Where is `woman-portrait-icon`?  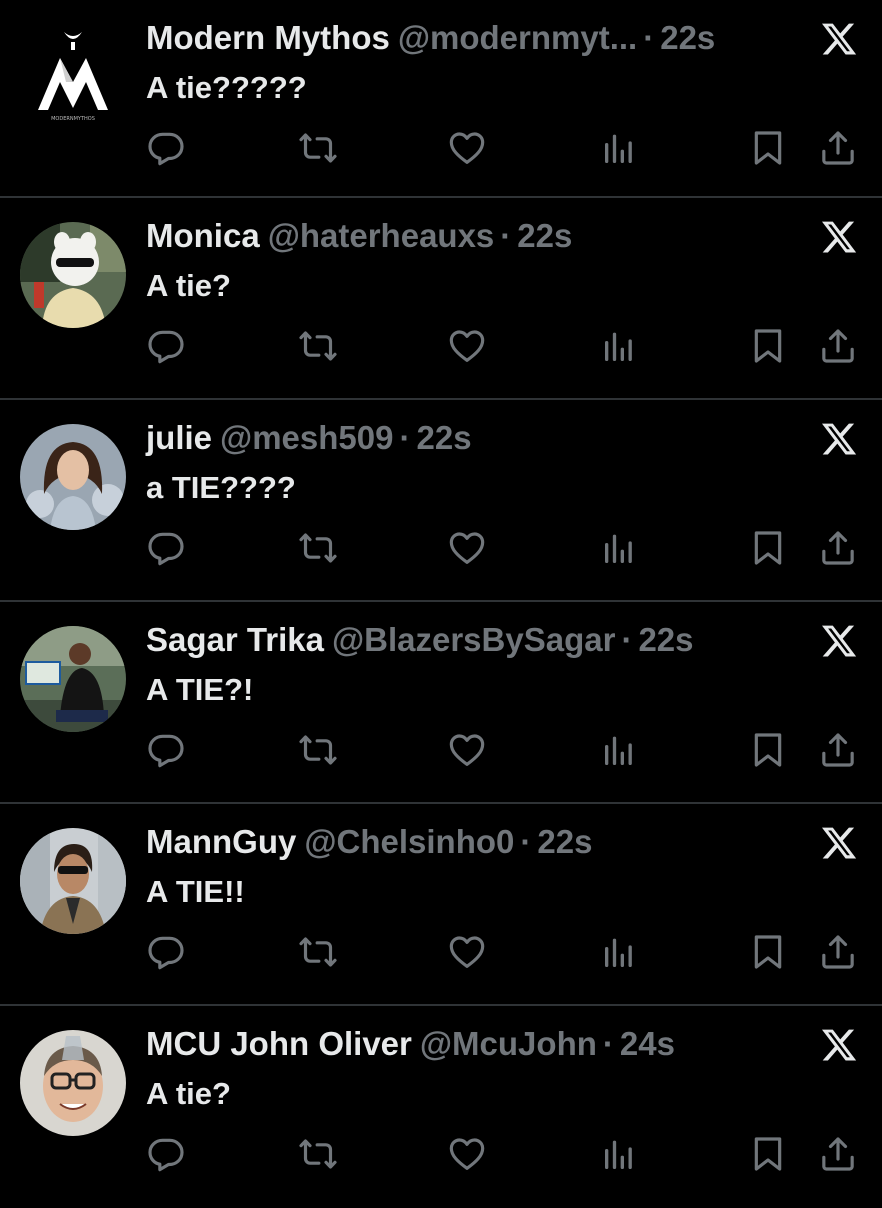 woman-portrait-icon is located at coordinates (73, 477).